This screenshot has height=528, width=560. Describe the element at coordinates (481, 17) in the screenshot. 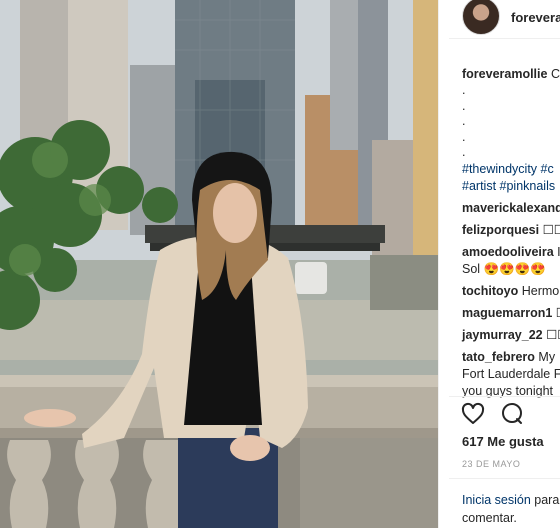

I see `profile-avatar` at that location.